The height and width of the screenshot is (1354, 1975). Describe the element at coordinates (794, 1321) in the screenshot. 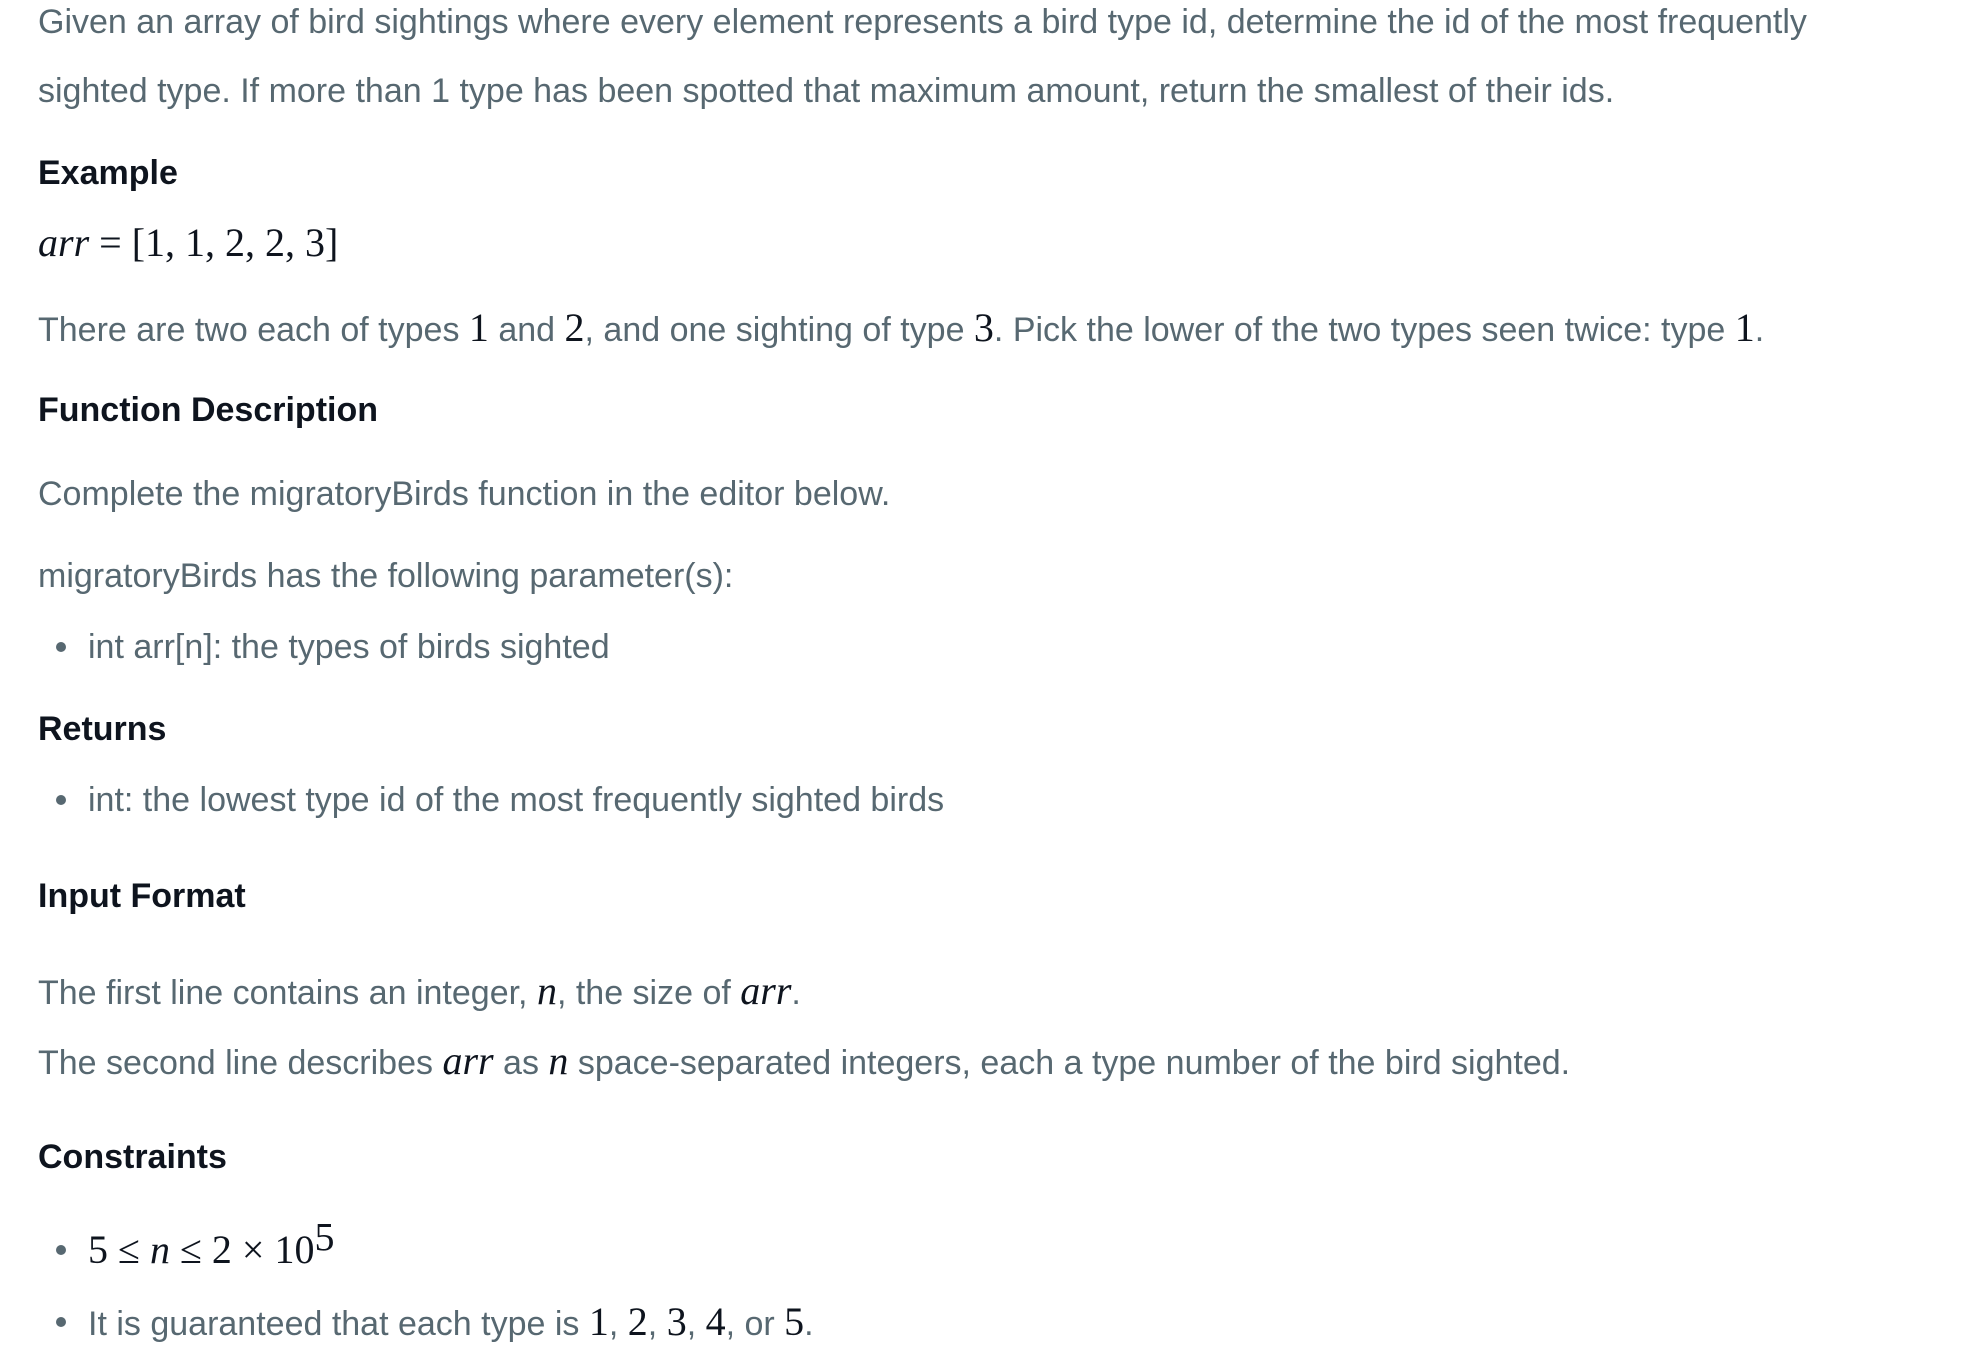

I see `math: 5` at that location.